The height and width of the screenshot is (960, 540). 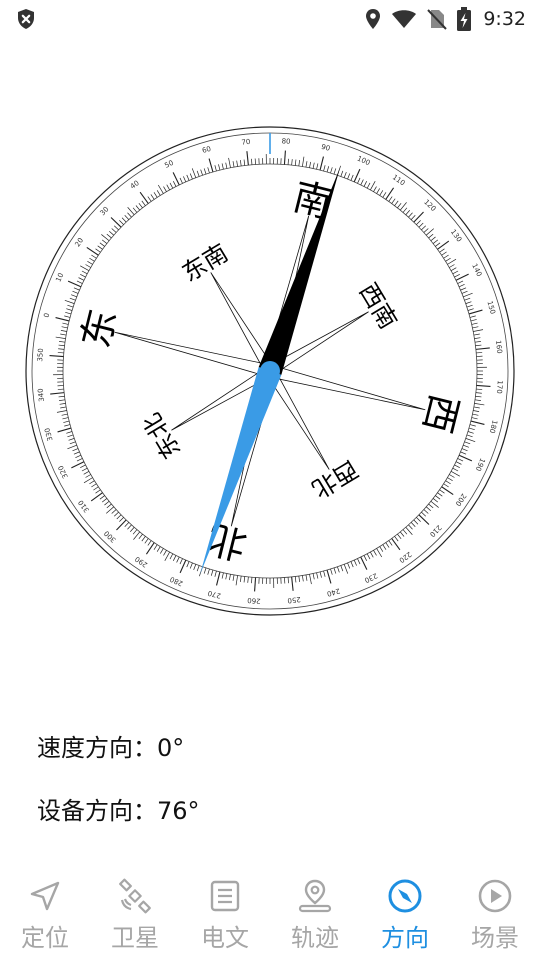 What do you see at coordinates (135, 914) in the screenshot?
I see `nav-item-satellite: 卫星` at bounding box center [135, 914].